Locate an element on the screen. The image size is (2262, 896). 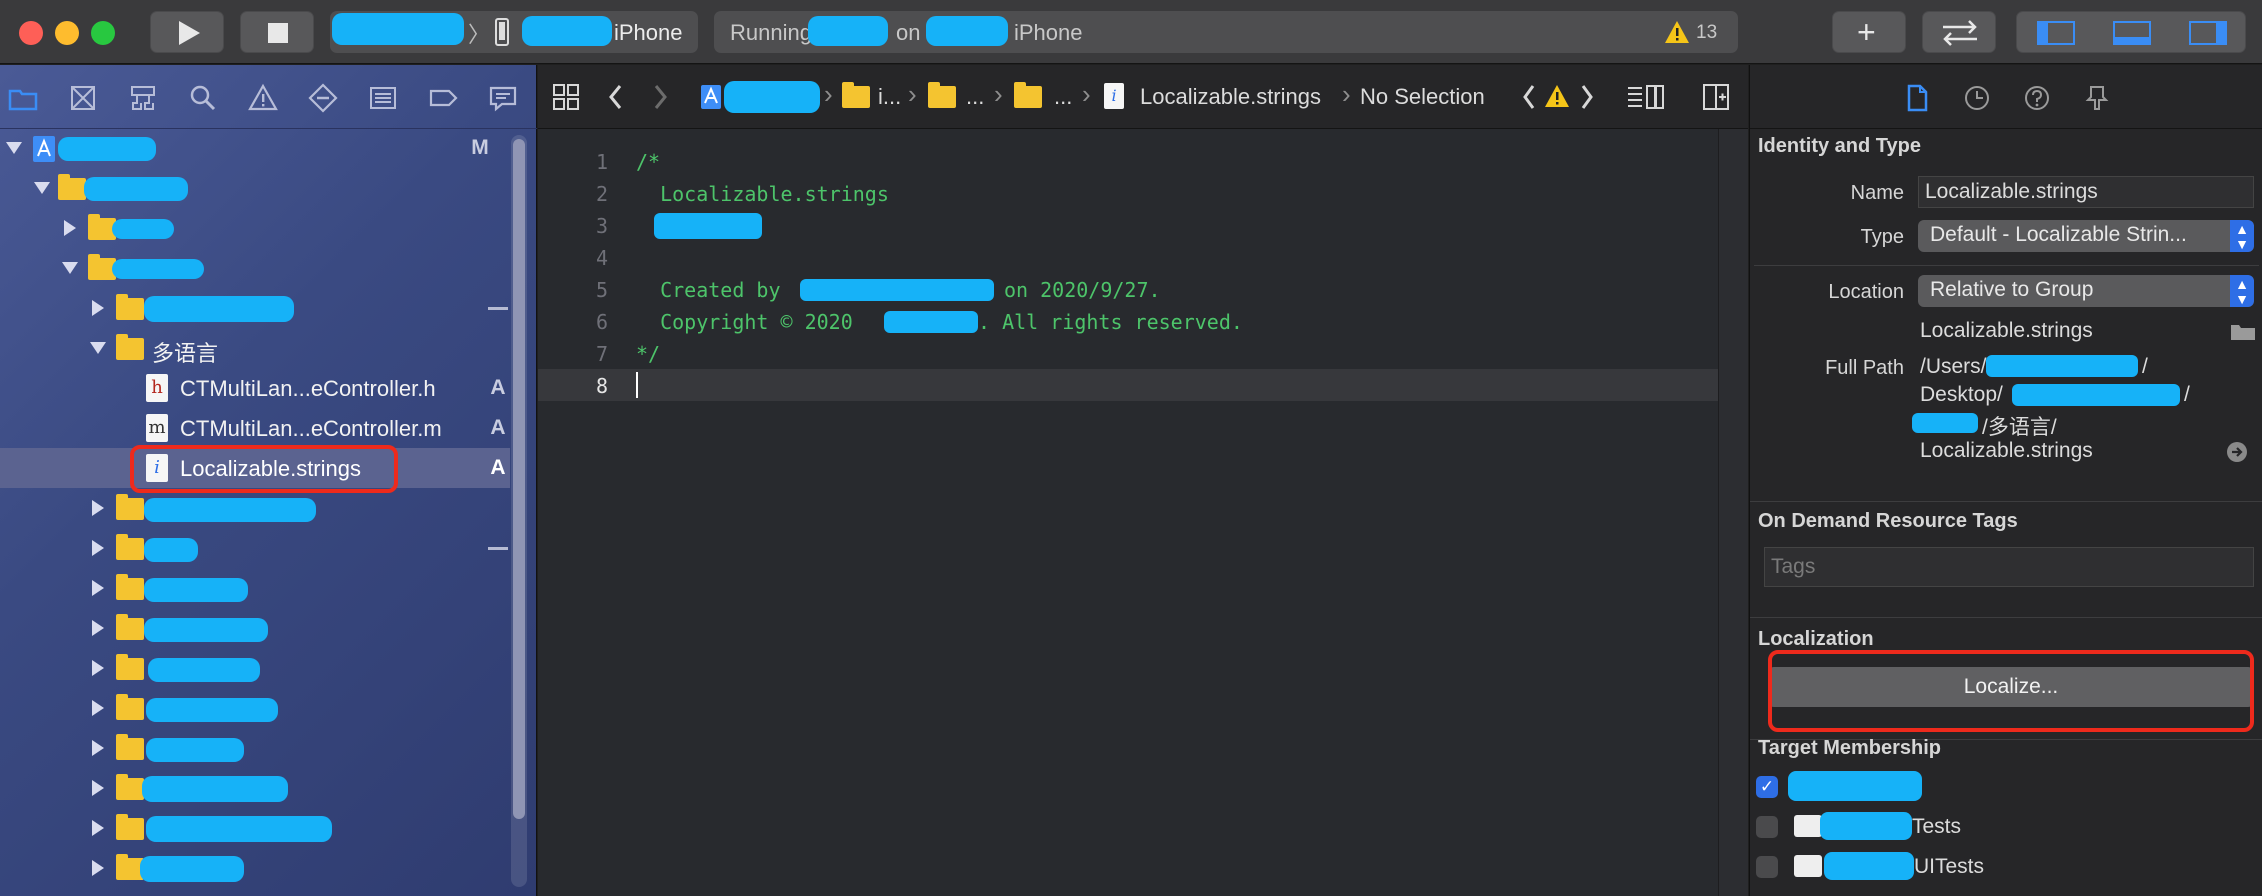
history-inspector-tab-icon is located at coordinates (1977, 98).